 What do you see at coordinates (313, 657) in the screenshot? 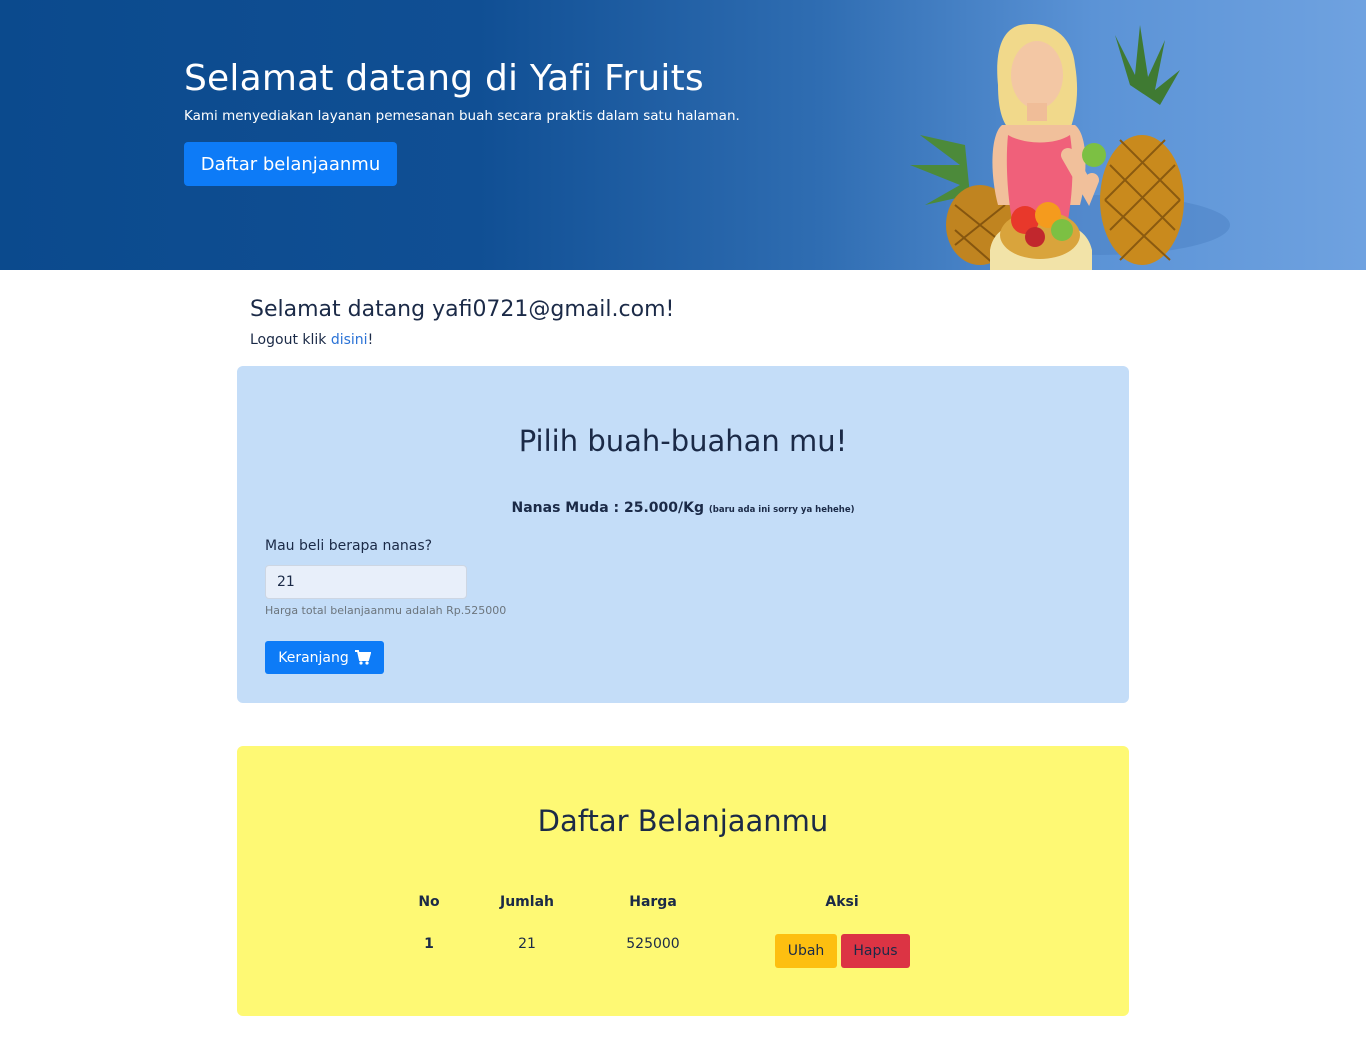
I see `cart-button-label: Keranjang` at bounding box center [313, 657].